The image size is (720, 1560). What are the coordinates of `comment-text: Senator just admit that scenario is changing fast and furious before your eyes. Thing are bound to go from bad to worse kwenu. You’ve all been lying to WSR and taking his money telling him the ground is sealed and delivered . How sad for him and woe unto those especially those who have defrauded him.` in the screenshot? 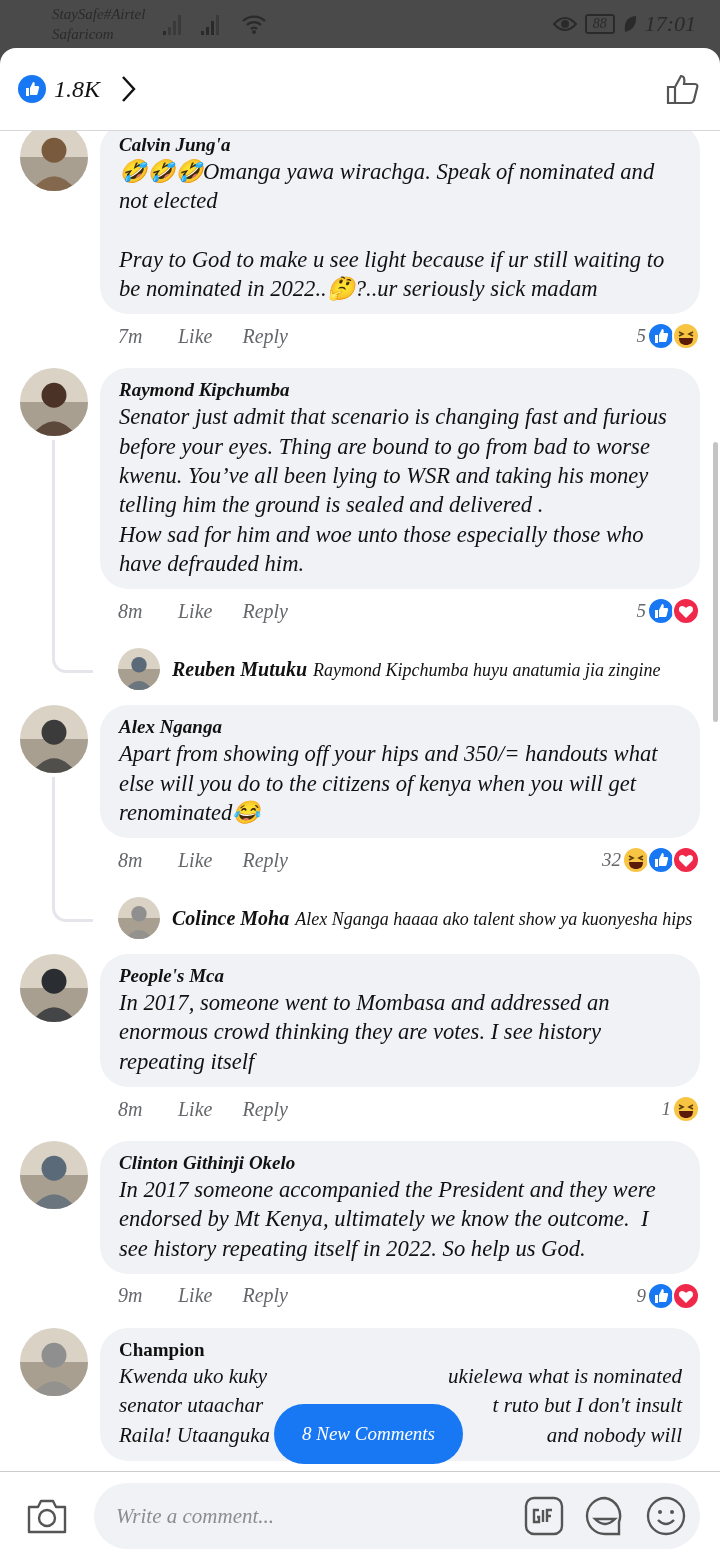 It's located at (393, 490).